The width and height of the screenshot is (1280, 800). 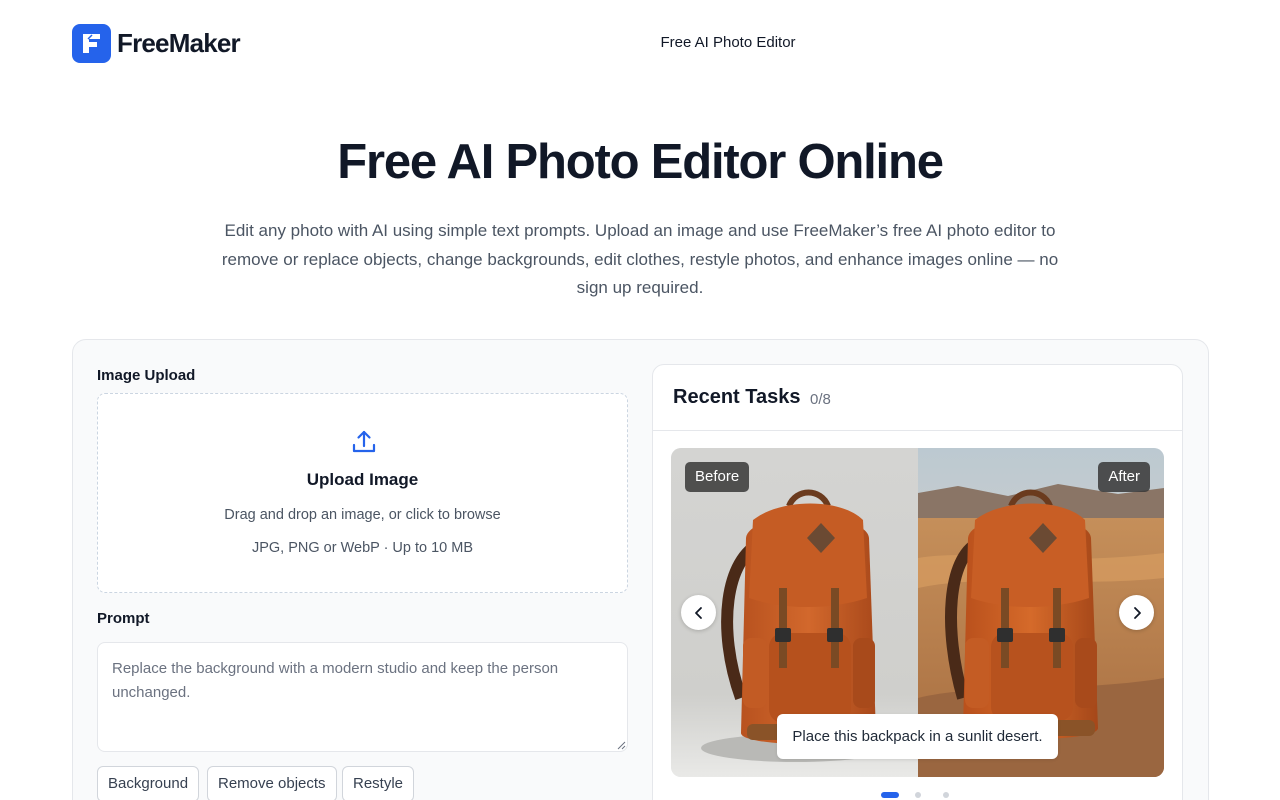 What do you see at coordinates (146, 375) in the screenshot?
I see `image-upload-label: Image Upload` at bounding box center [146, 375].